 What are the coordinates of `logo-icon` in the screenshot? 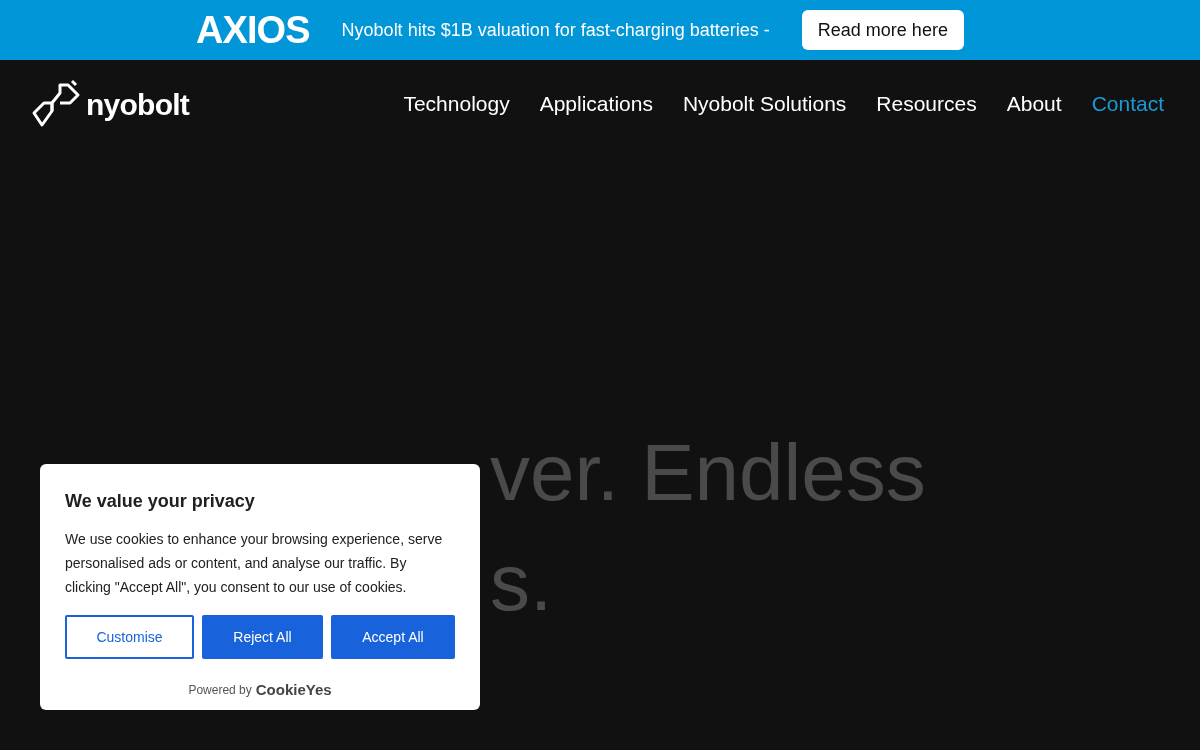 It's located at (57, 104).